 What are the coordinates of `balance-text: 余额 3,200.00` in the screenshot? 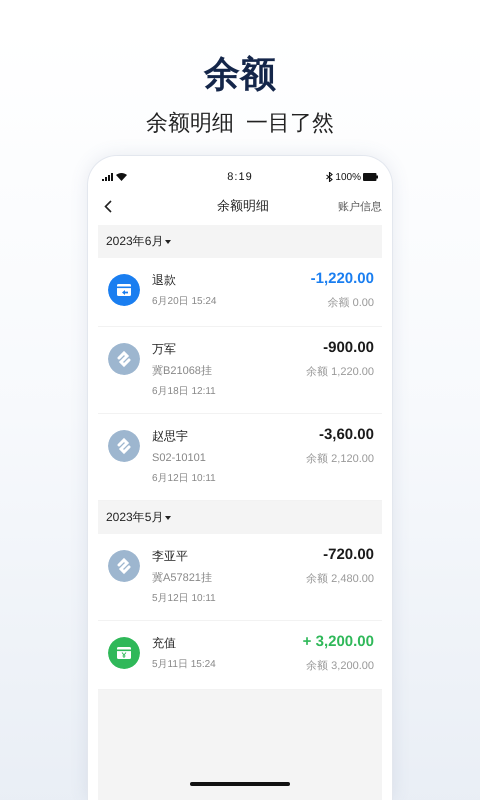 It's located at (340, 666).